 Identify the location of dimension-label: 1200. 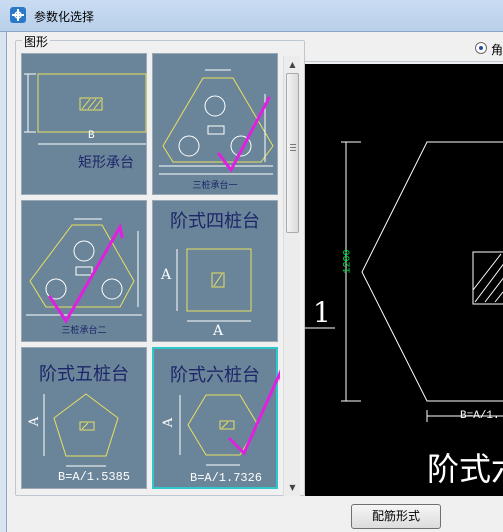
(348, 261).